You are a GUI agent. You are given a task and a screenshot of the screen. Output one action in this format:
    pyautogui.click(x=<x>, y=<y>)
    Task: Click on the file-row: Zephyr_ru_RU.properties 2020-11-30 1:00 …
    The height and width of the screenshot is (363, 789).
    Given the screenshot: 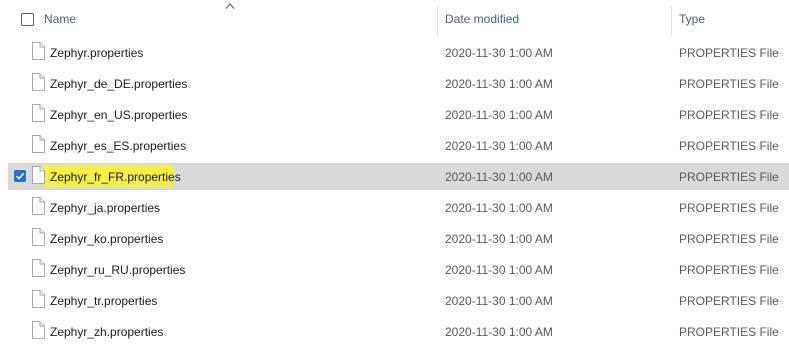 What is the action you would take?
    pyautogui.click(x=394, y=269)
    